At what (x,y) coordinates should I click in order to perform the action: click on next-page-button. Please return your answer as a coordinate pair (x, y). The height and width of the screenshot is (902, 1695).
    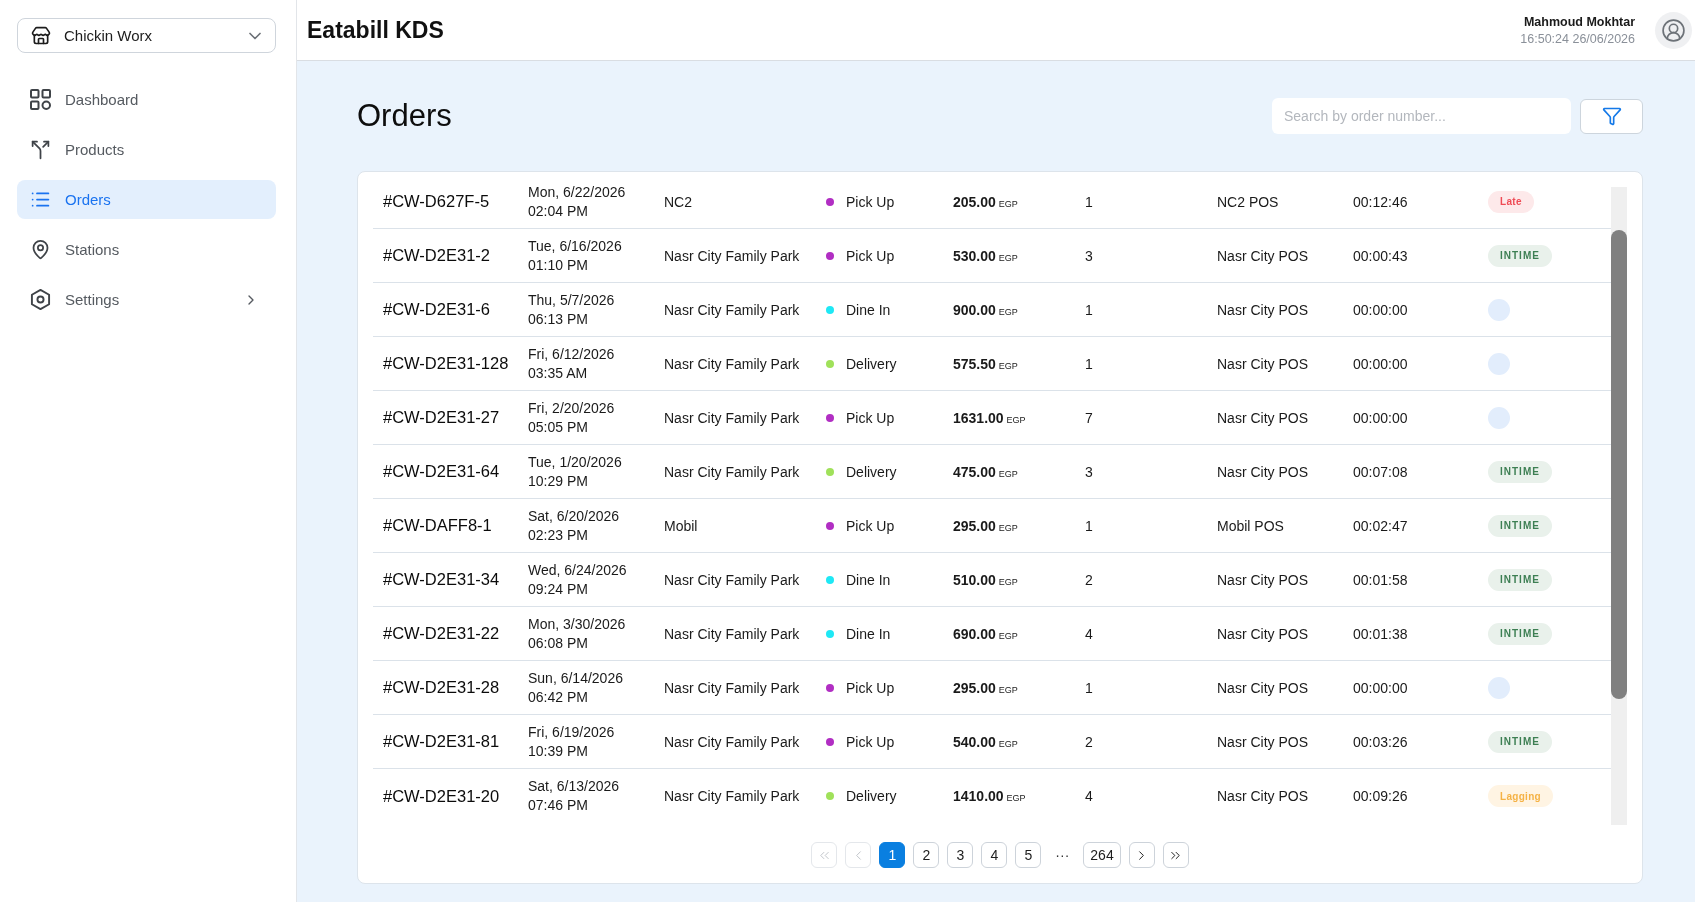
    Looking at the image, I should click on (1141, 855).